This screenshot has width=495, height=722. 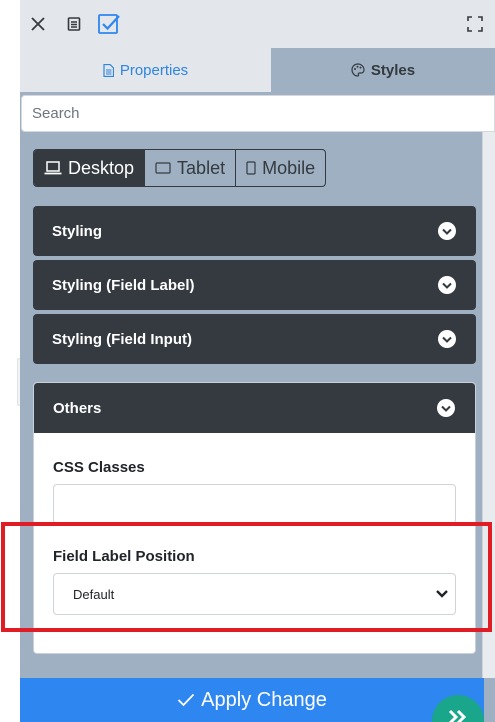 What do you see at coordinates (201, 167) in the screenshot?
I see `device-tablet-label: Tablet` at bounding box center [201, 167].